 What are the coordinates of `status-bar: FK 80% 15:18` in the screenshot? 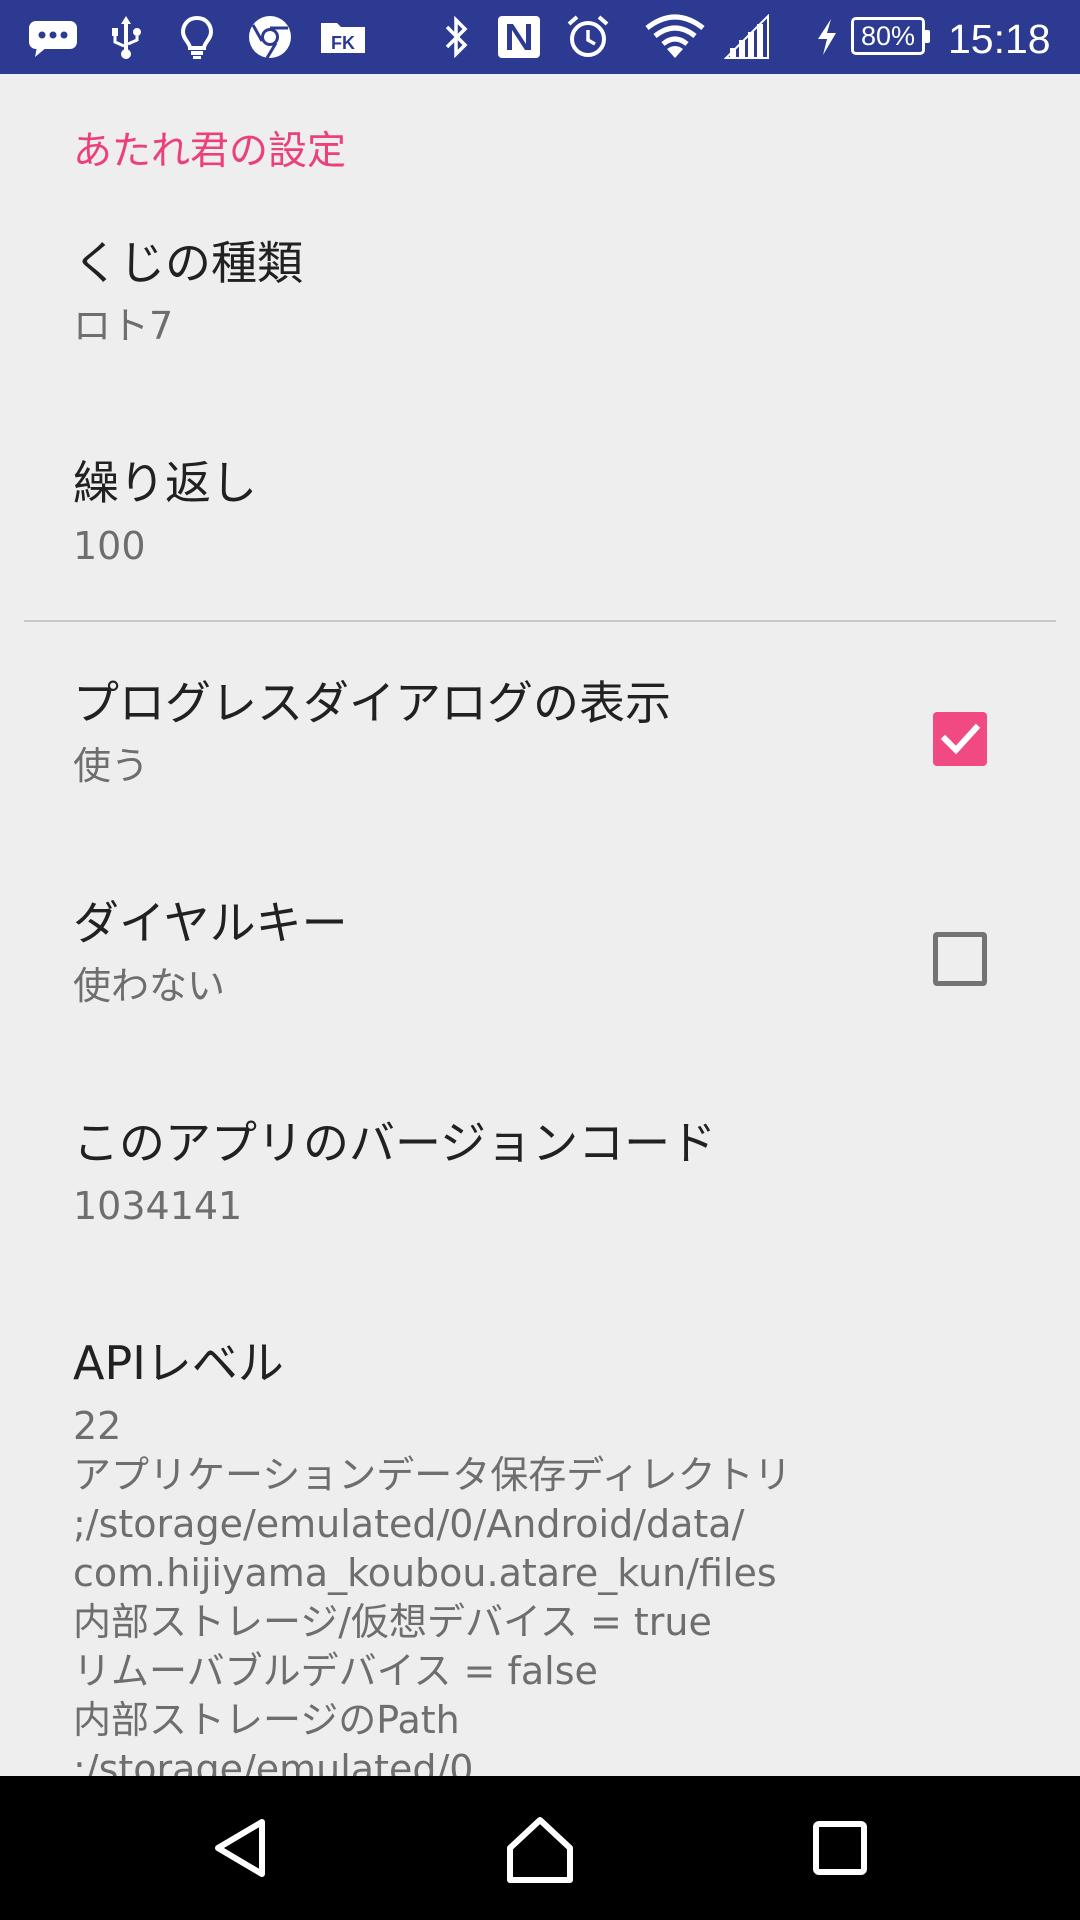 It's located at (540, 37).